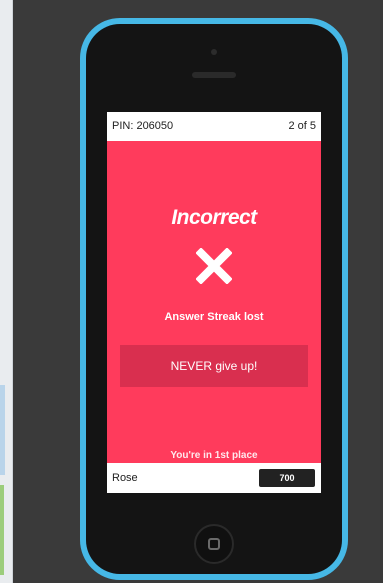 Image resolution: width=383 pixels, height=583 pixels. Describe the element at coordinates (302, 126) in the screenshot. I see `question-progress: 2 of 5` at that location.